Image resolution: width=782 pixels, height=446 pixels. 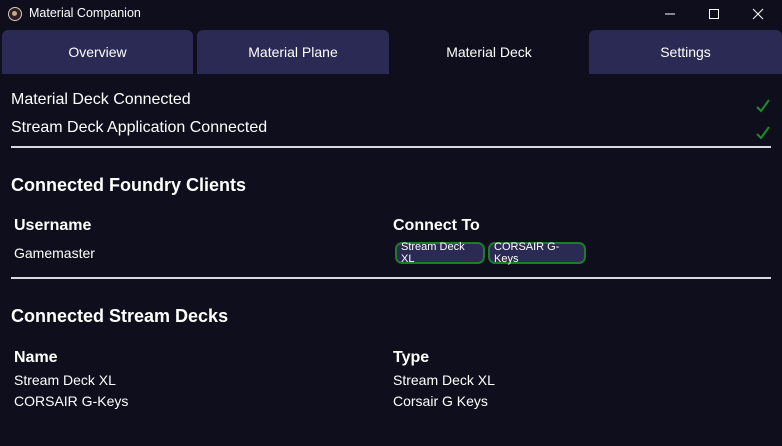 What do you see at coordinates (15, 14) in the screenshot?
I see `app-logo-icon` at bounding box center [15, 14].